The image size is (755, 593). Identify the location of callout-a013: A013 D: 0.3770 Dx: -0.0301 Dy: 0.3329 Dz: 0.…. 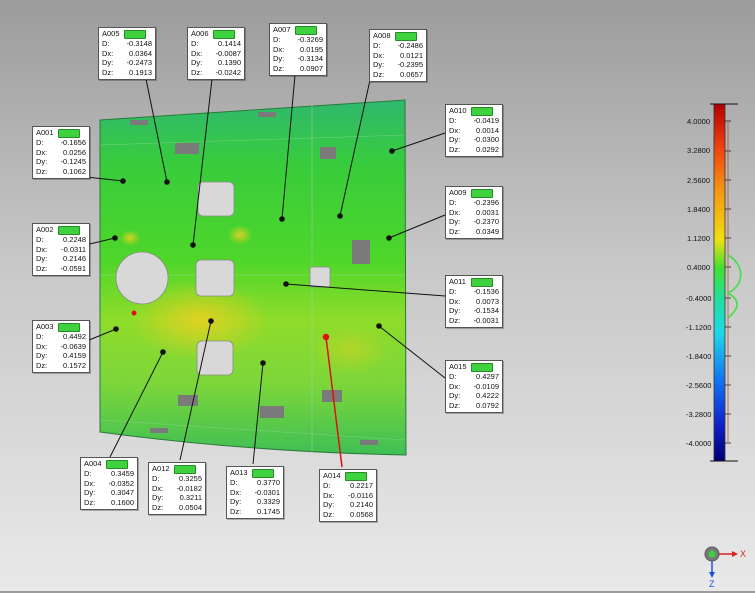
(255, 493).